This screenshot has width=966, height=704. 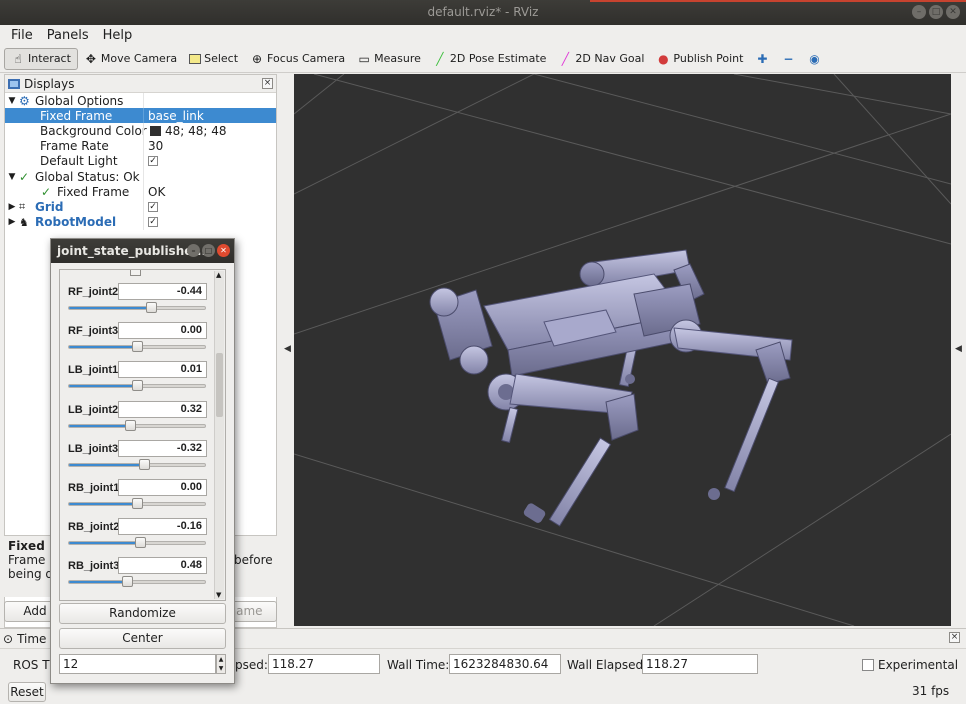 What do you see at coordinates (868, 665) in the screenshot?
I see `experimental-checkbox` at bounding box center [868, 665].